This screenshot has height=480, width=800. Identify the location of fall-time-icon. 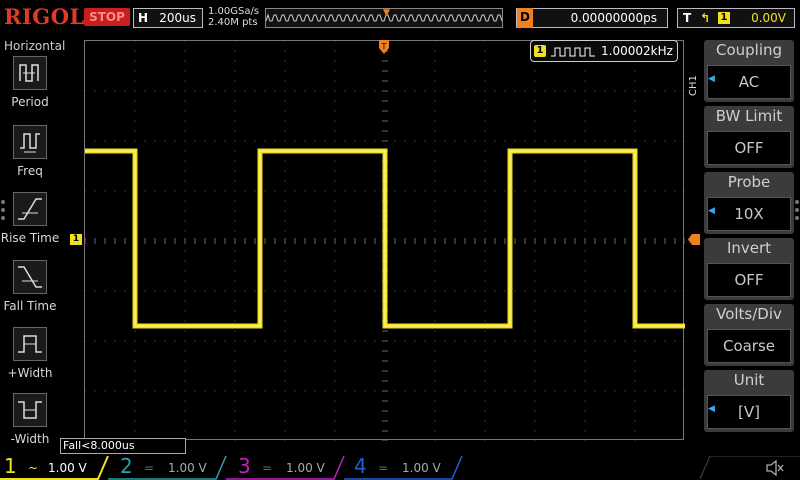
(30, 277).